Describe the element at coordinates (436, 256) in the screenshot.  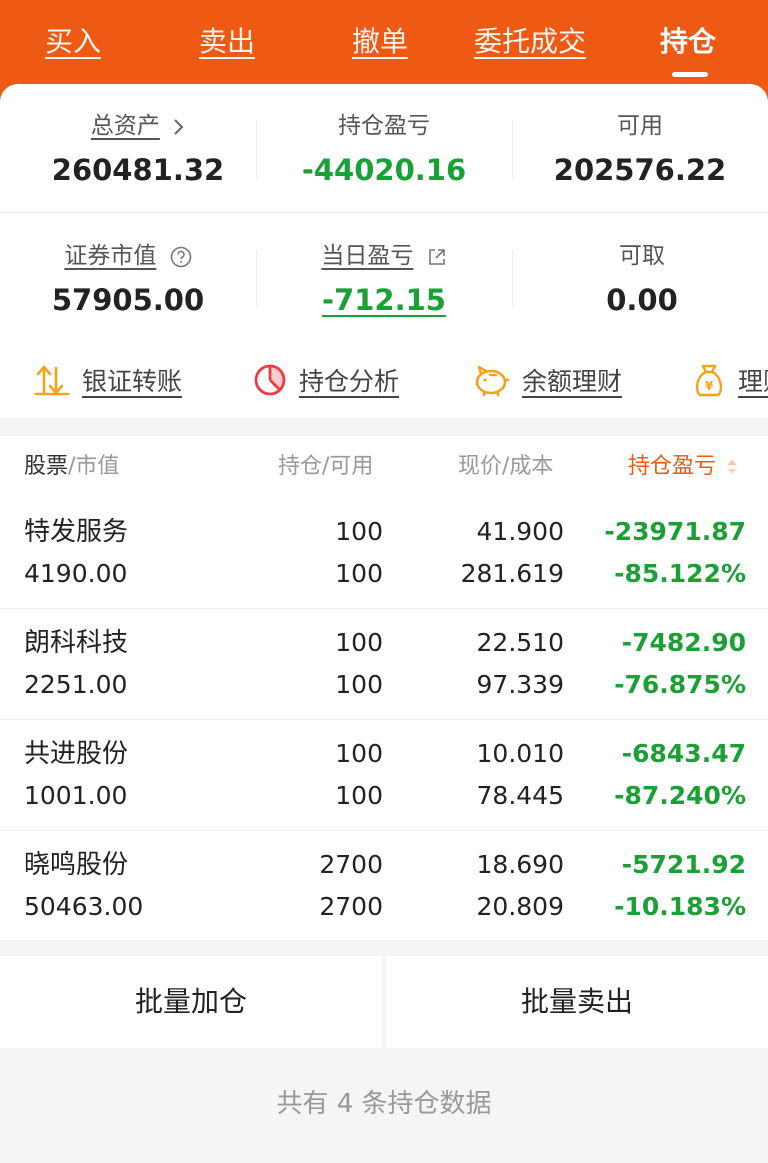
I see `external-link-icon` at that location.